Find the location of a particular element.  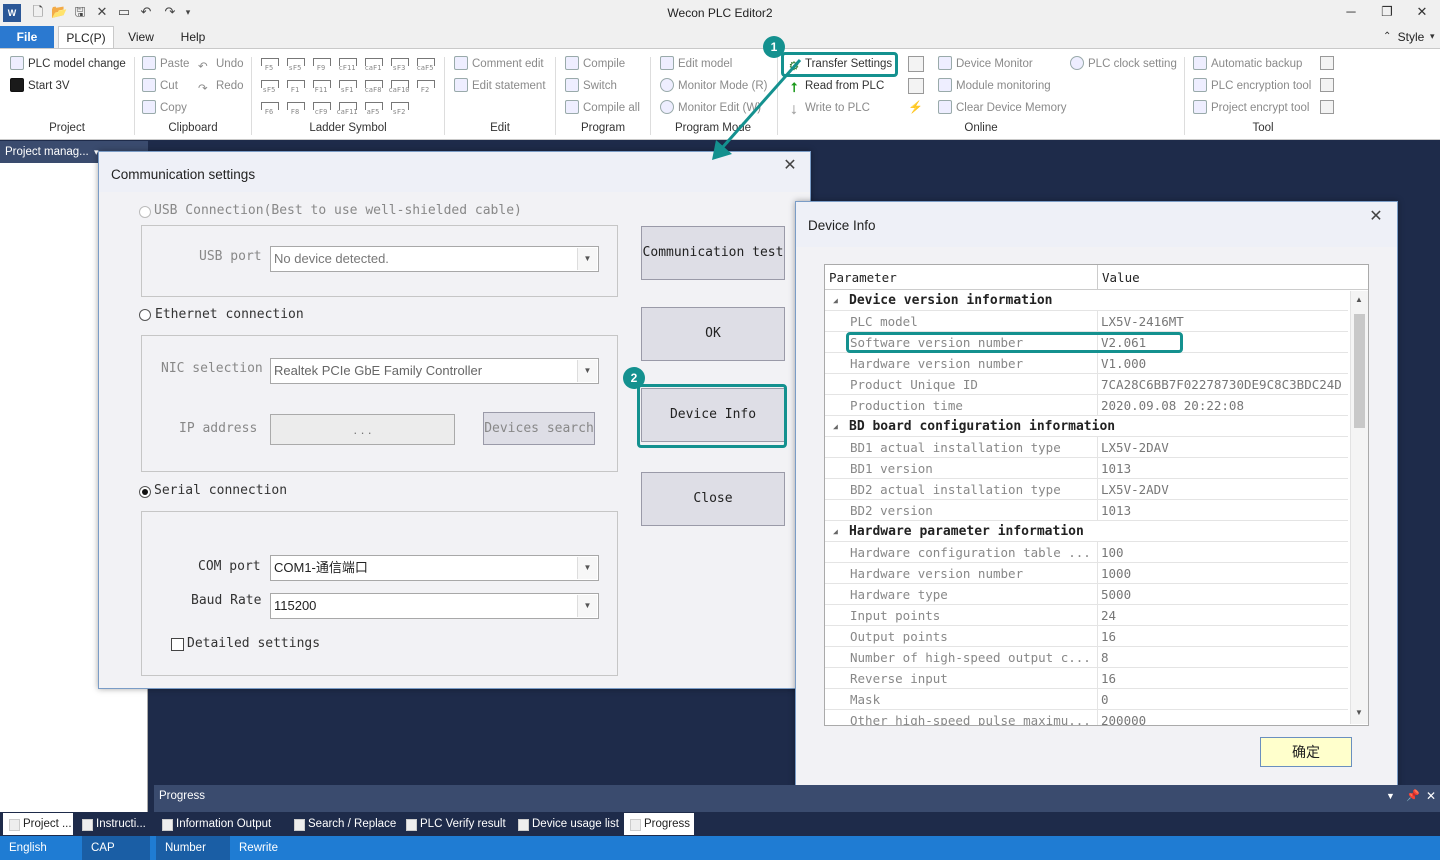

tab-search-replace: Search / Replace is located at coordinates (343, 824).